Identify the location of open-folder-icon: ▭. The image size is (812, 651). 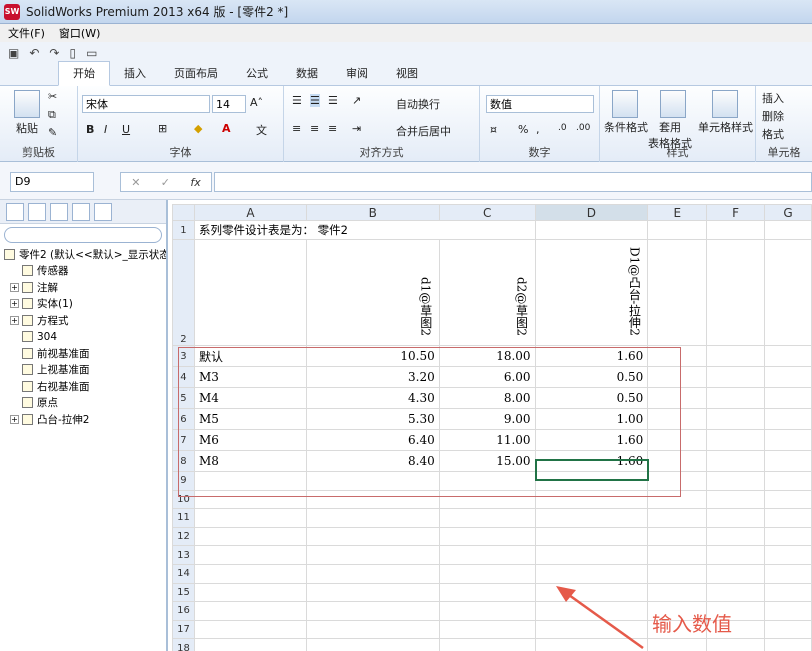
(91, 53).